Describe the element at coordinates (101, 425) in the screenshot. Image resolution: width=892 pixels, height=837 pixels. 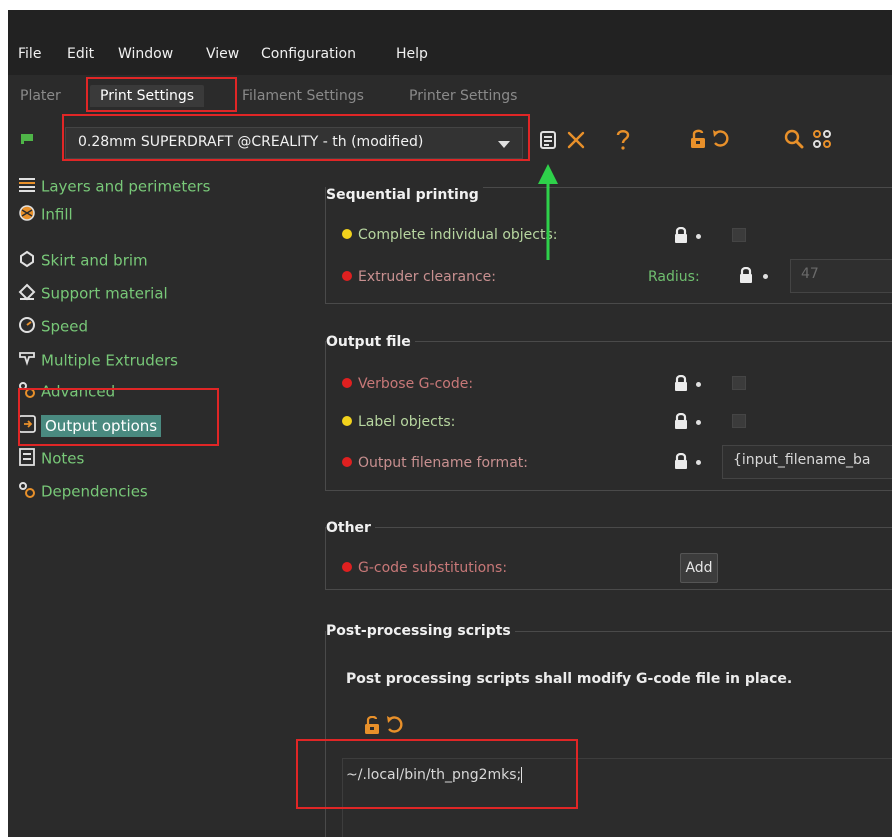
I see `sidebar-item-label: Output options` at that location.